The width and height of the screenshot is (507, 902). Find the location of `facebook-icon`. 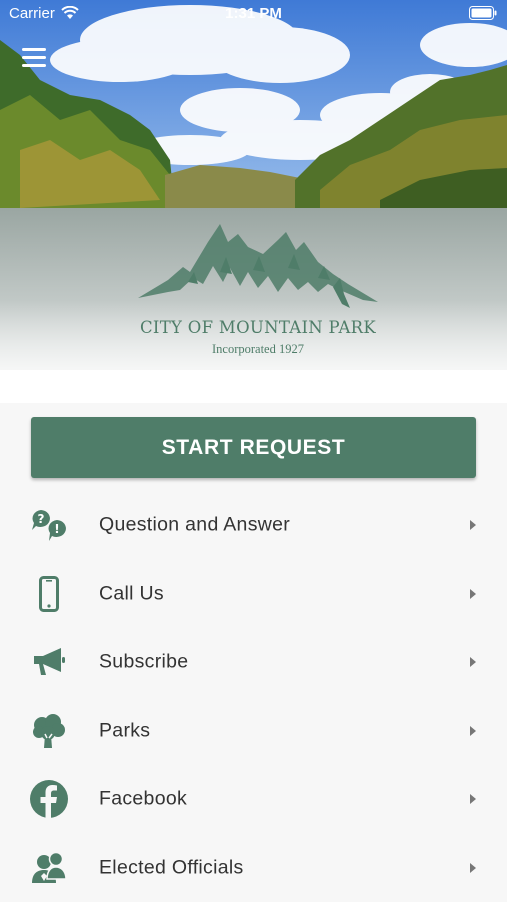

facebook-icon is located at coordinates (49, 799).